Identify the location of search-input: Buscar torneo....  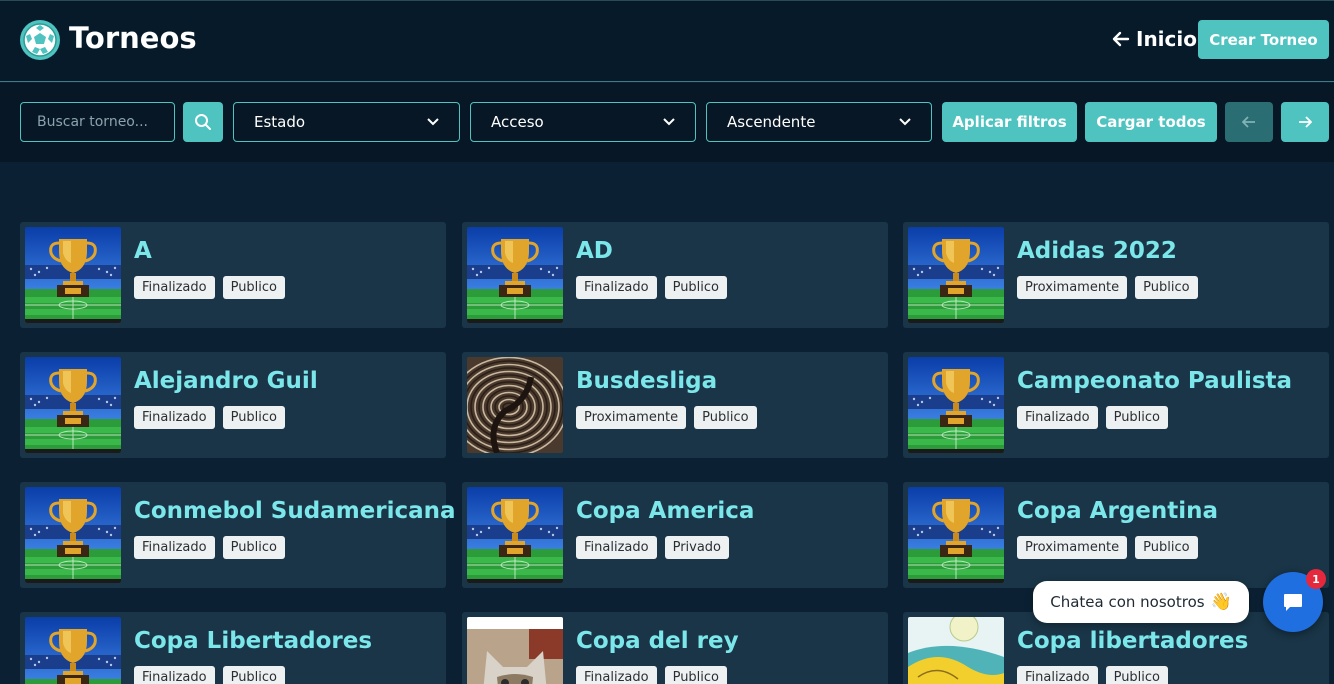
(97, 122).